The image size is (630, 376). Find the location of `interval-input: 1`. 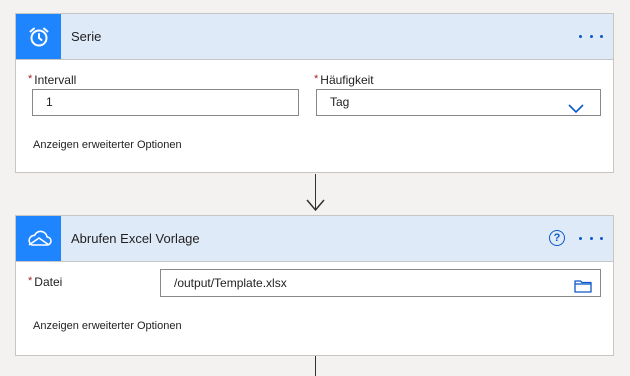

interval-input: 1 is located at coordinates (165, 102).